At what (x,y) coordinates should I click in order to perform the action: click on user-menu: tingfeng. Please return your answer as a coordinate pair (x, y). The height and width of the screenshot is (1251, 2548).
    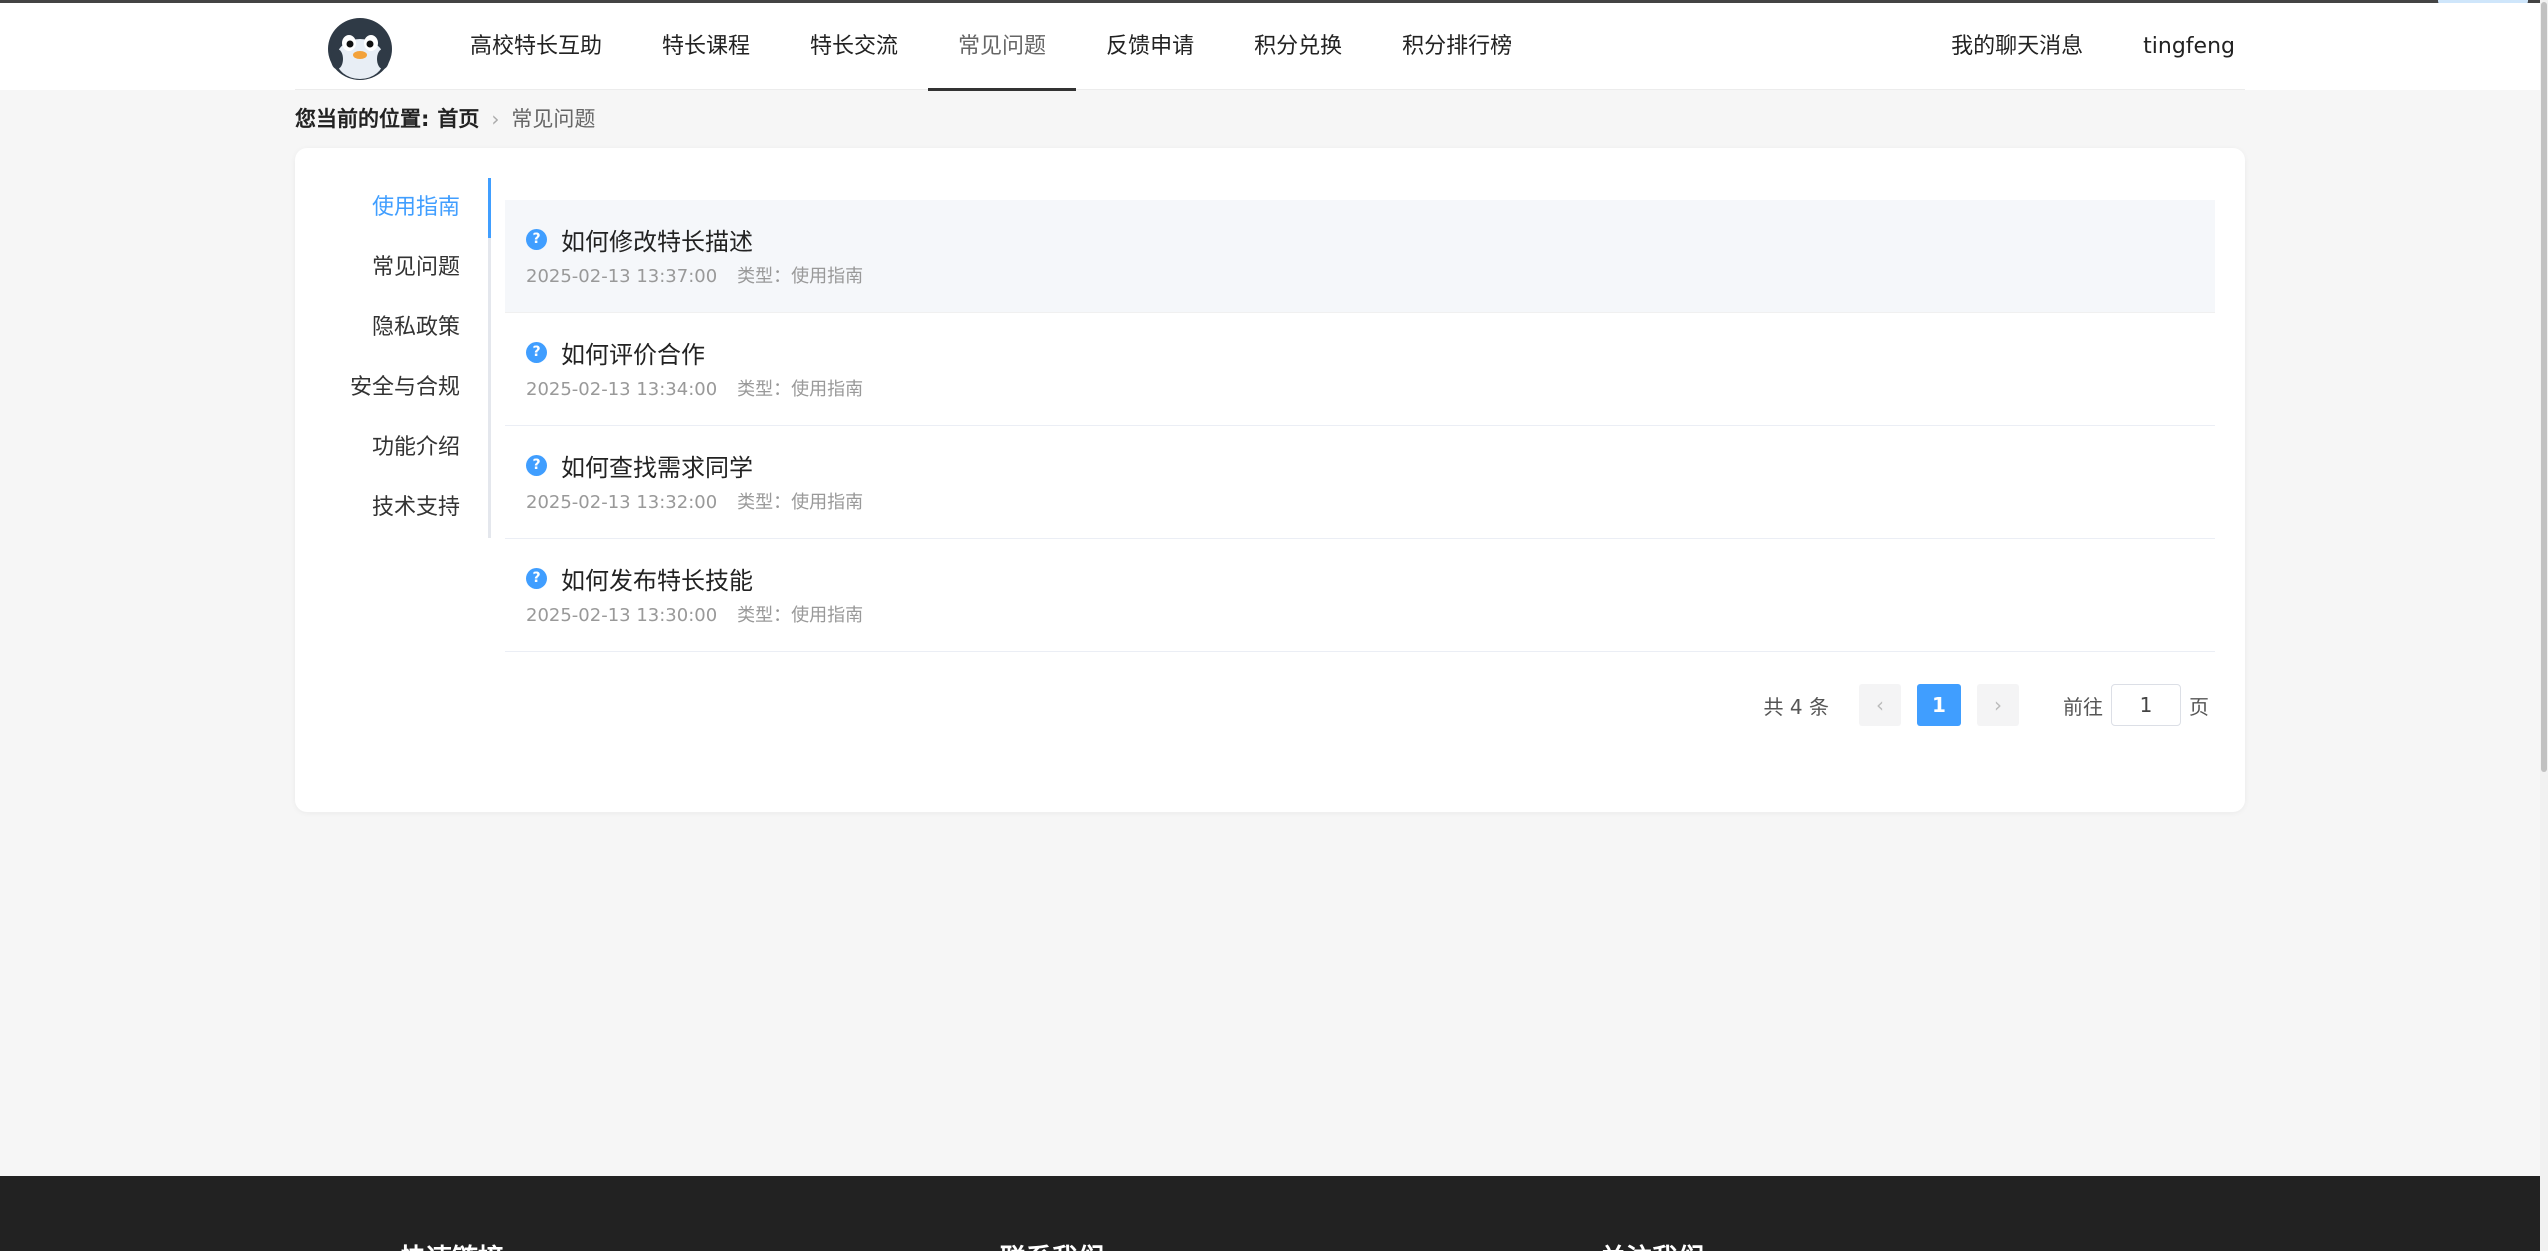
    Looking at the image, I should click on (2174, 46).